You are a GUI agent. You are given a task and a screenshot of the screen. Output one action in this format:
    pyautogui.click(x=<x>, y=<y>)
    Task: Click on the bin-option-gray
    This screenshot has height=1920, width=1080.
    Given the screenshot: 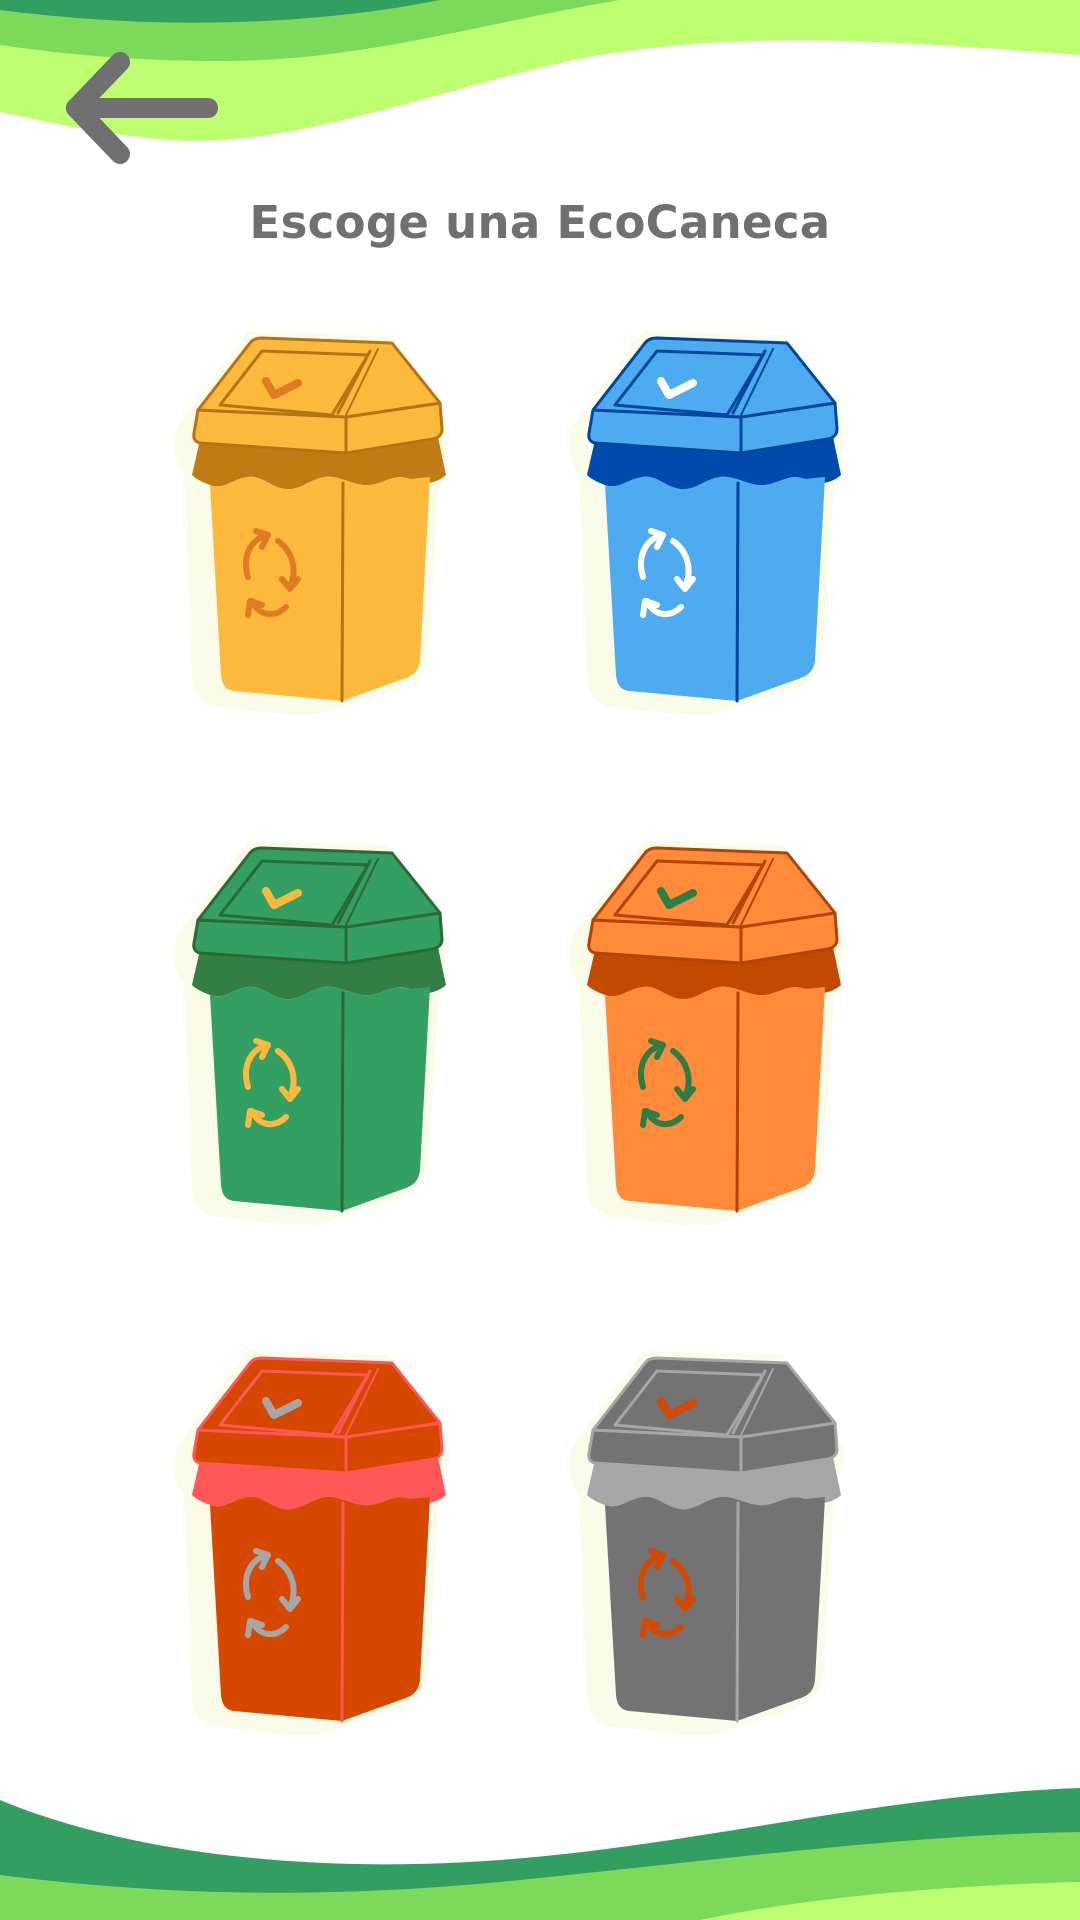 What is the action you would take?
    pyautogui.click(x=715, y=1540)
    